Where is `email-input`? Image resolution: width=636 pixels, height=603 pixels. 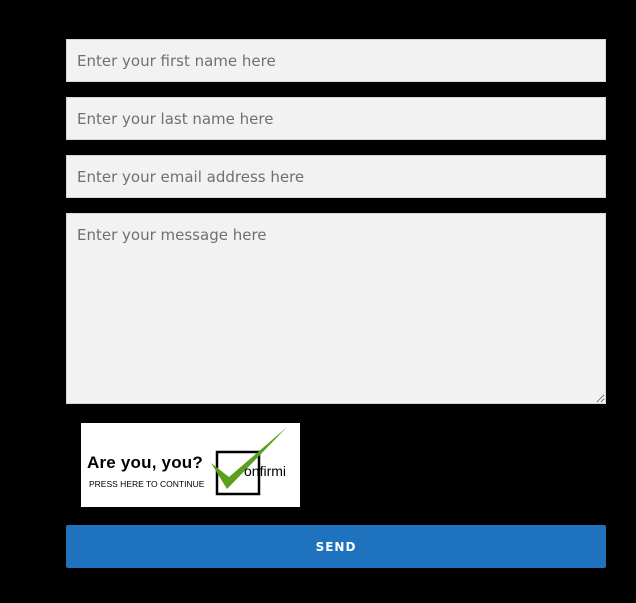
email-input is located at coordinates (336, 176).